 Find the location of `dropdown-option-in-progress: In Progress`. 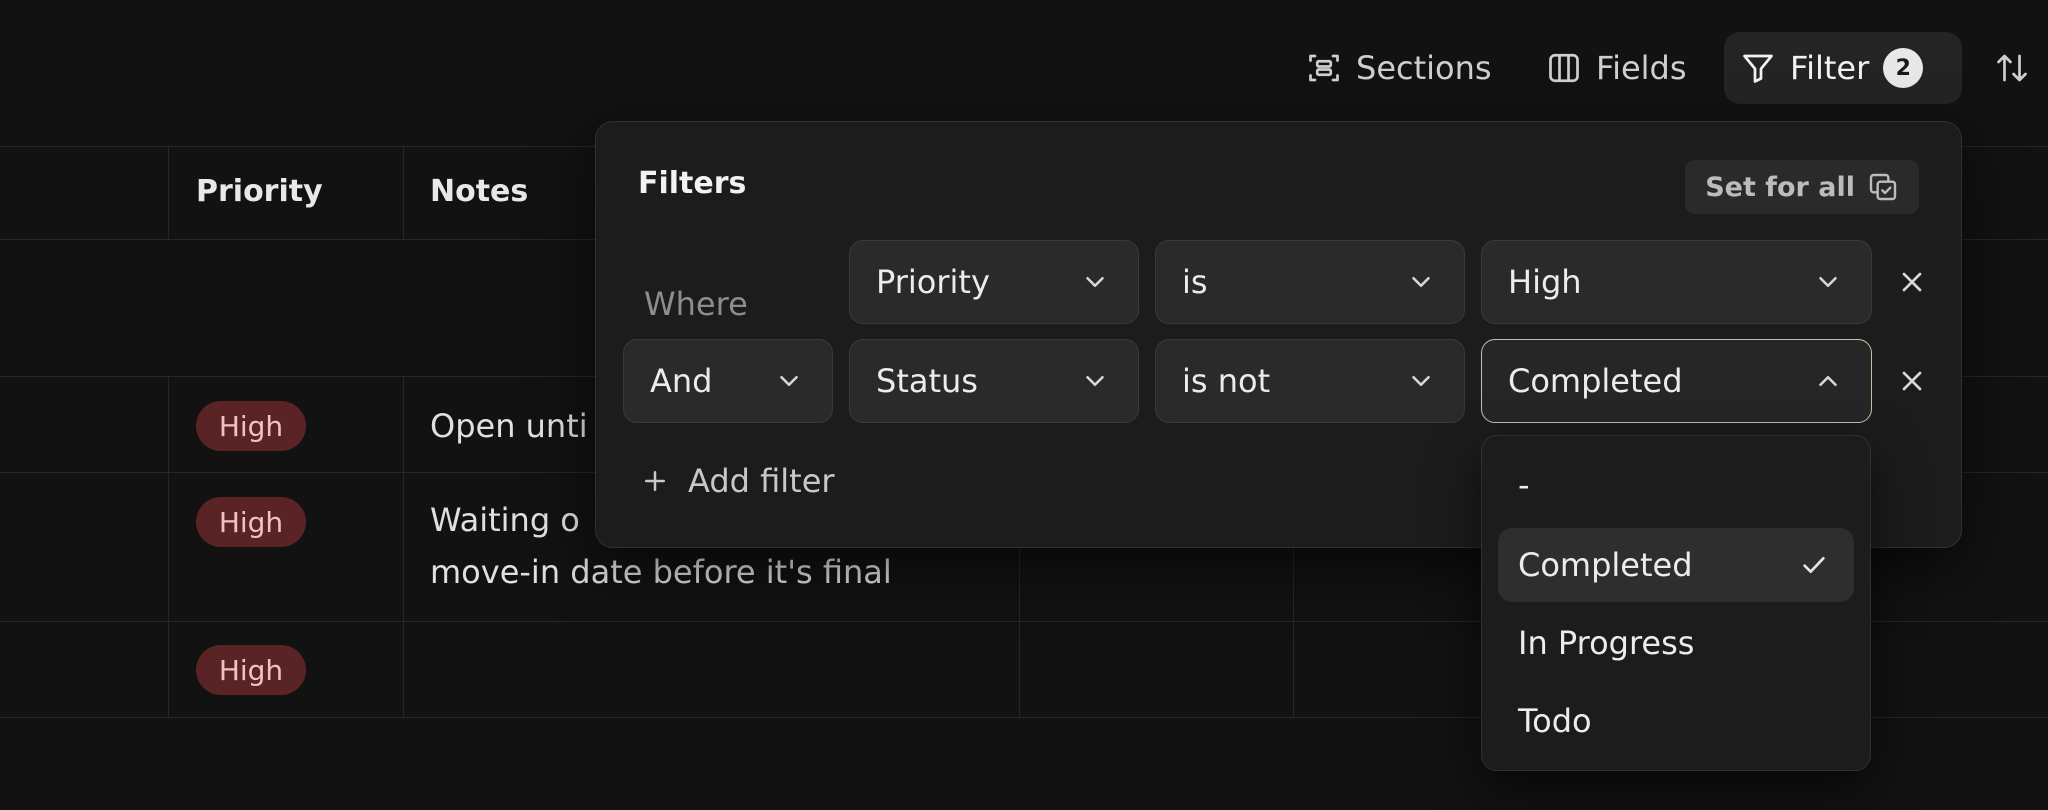

dropdown-option-in-progress: In Progress is located at coordinates (1676, 643).